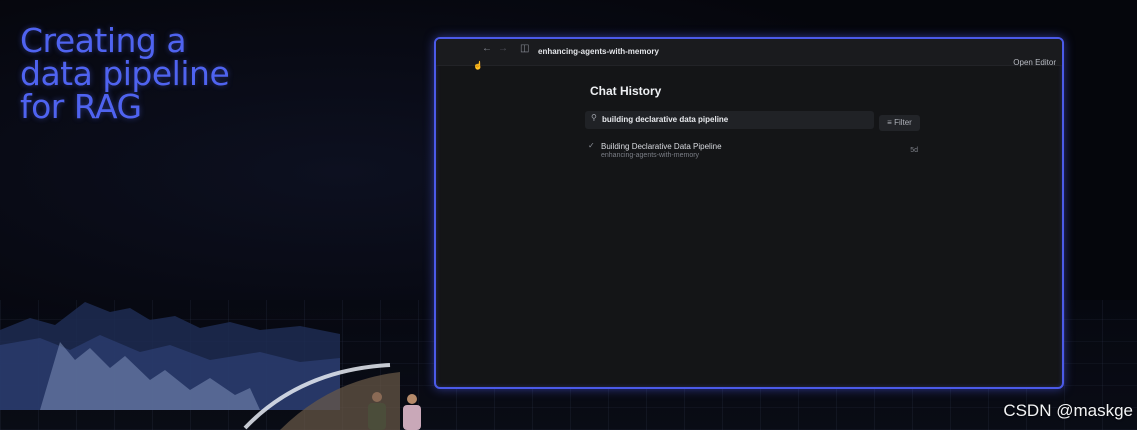  I want to click on search-icon: ⚲, so click(594, 117).